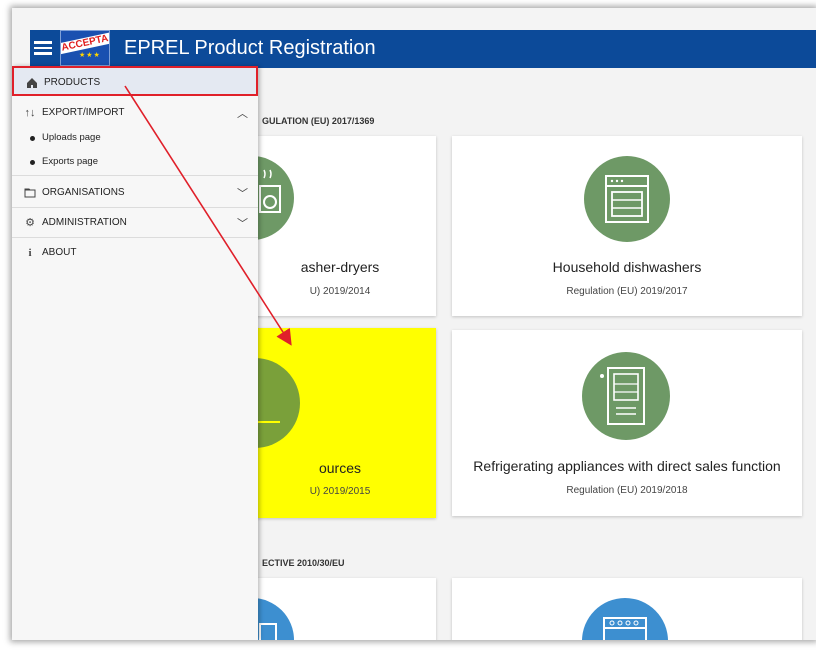 Image resolution: width=816 pixels, height=652 pixels. I want to click on home-icon, so click(32, 83).